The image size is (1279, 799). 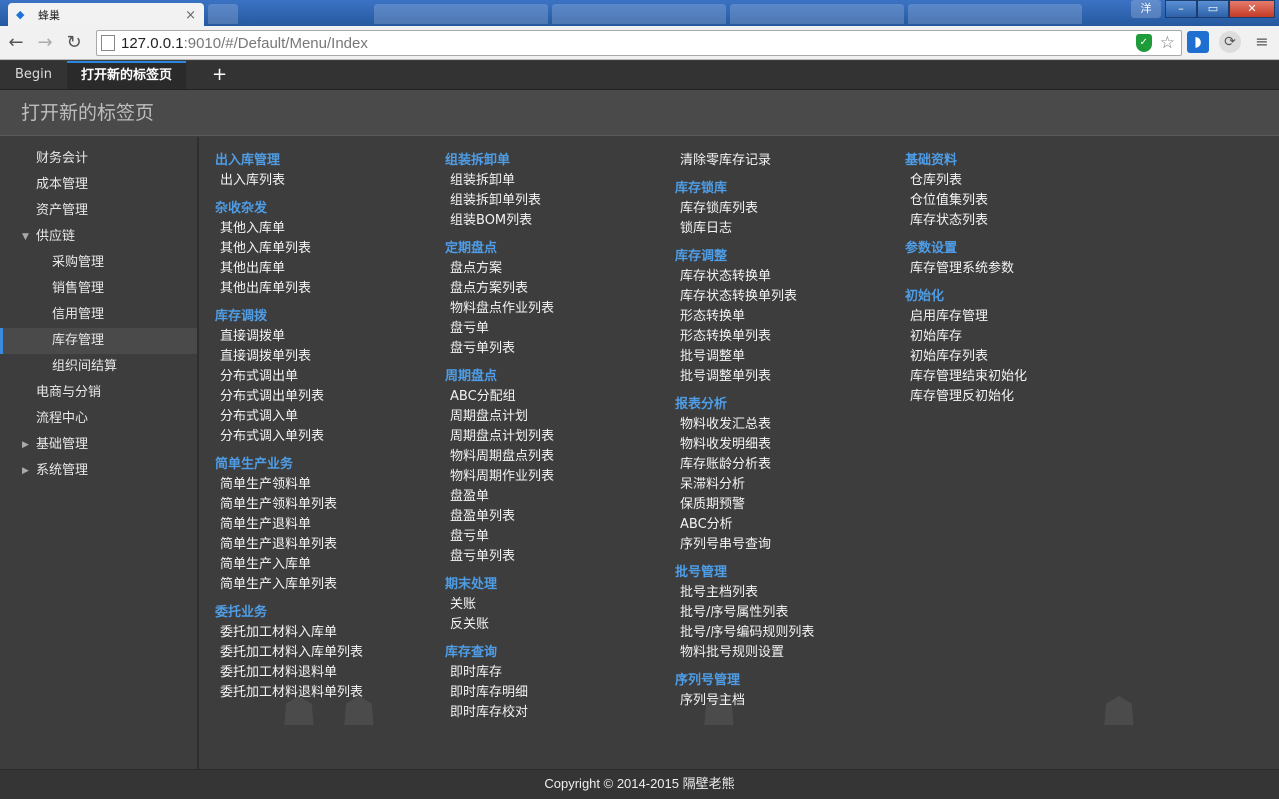 What do you see at coordinates (330, 437) in the screenshot?
I see `menu-link: 分布式调入单列表` at bounding box center [330, 437].